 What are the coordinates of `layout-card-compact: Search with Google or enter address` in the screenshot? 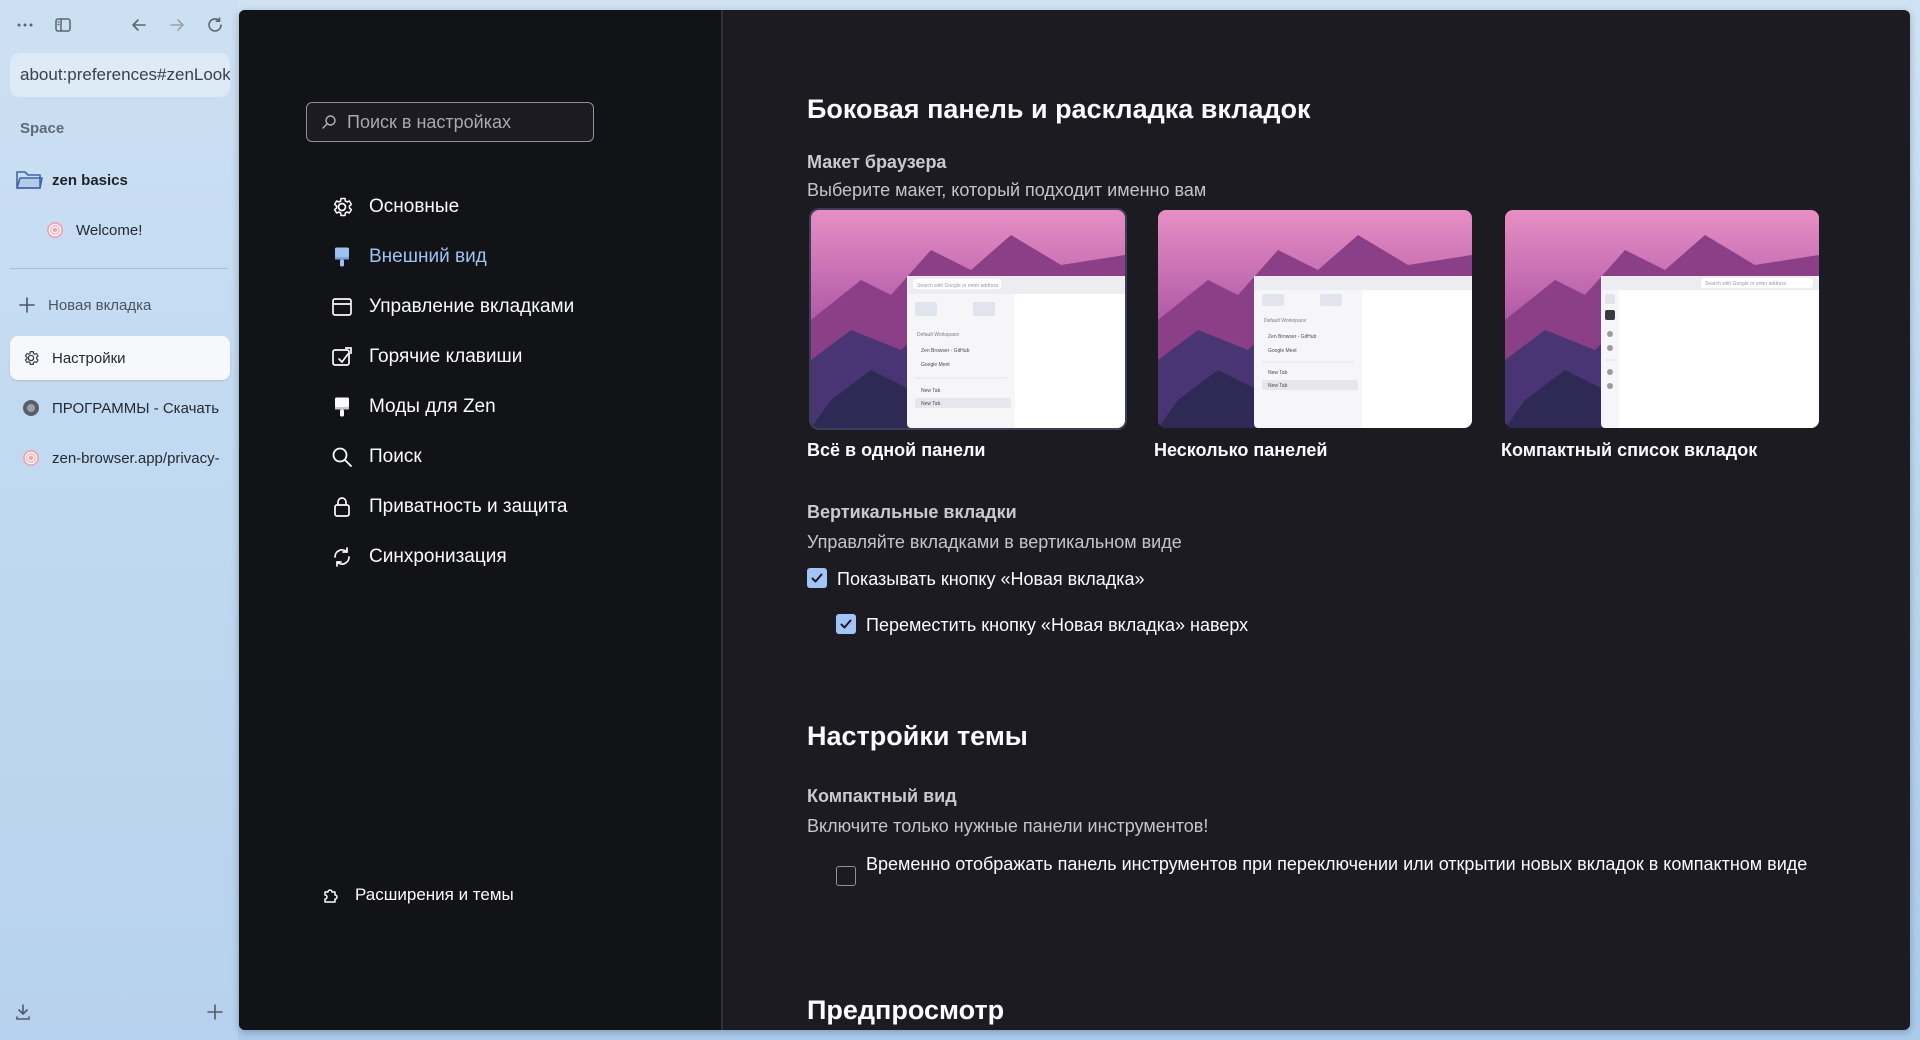 It's located at (1662, 319).